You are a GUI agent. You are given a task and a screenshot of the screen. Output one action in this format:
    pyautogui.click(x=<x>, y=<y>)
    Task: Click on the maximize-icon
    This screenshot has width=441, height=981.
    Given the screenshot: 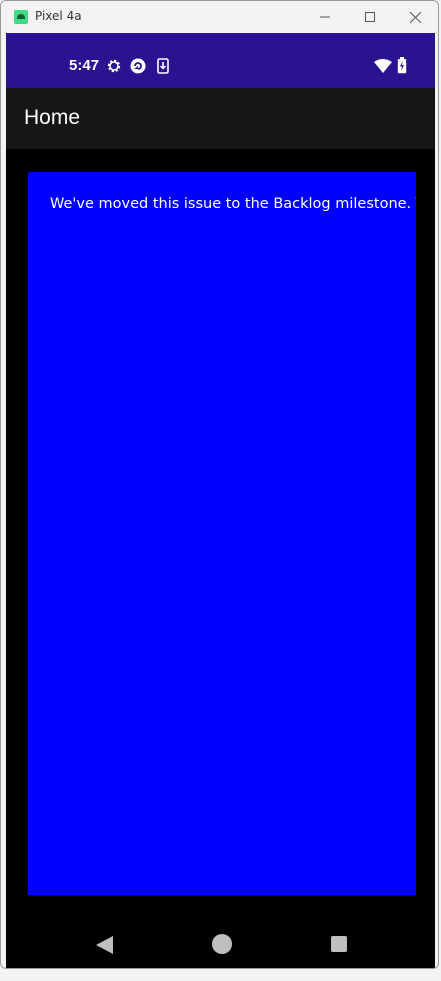 What is the action you would take?
    pyautogui.click(x=370, y=17)
    